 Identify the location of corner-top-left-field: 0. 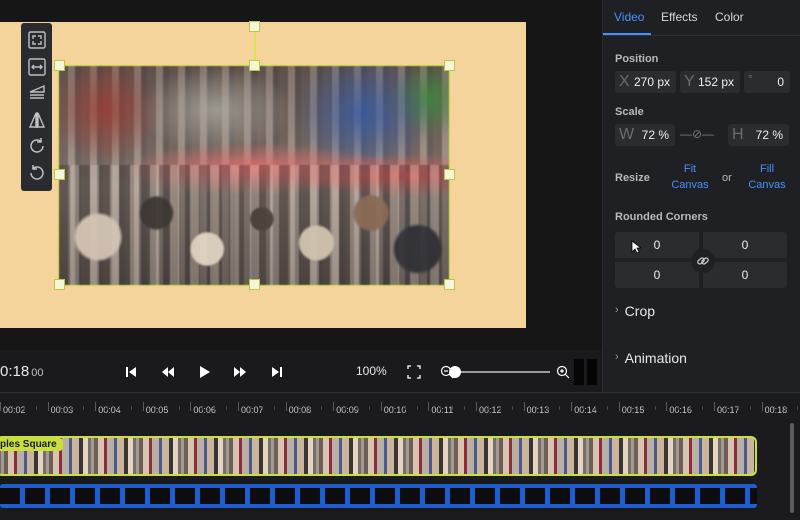
(657, 245).